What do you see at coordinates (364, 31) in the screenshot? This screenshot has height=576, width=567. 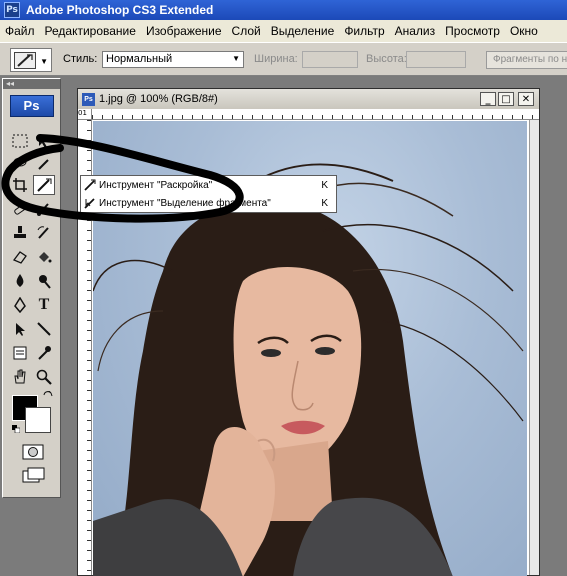 I see `menu-filter: Фильтр` at bounding box center [364, 31].